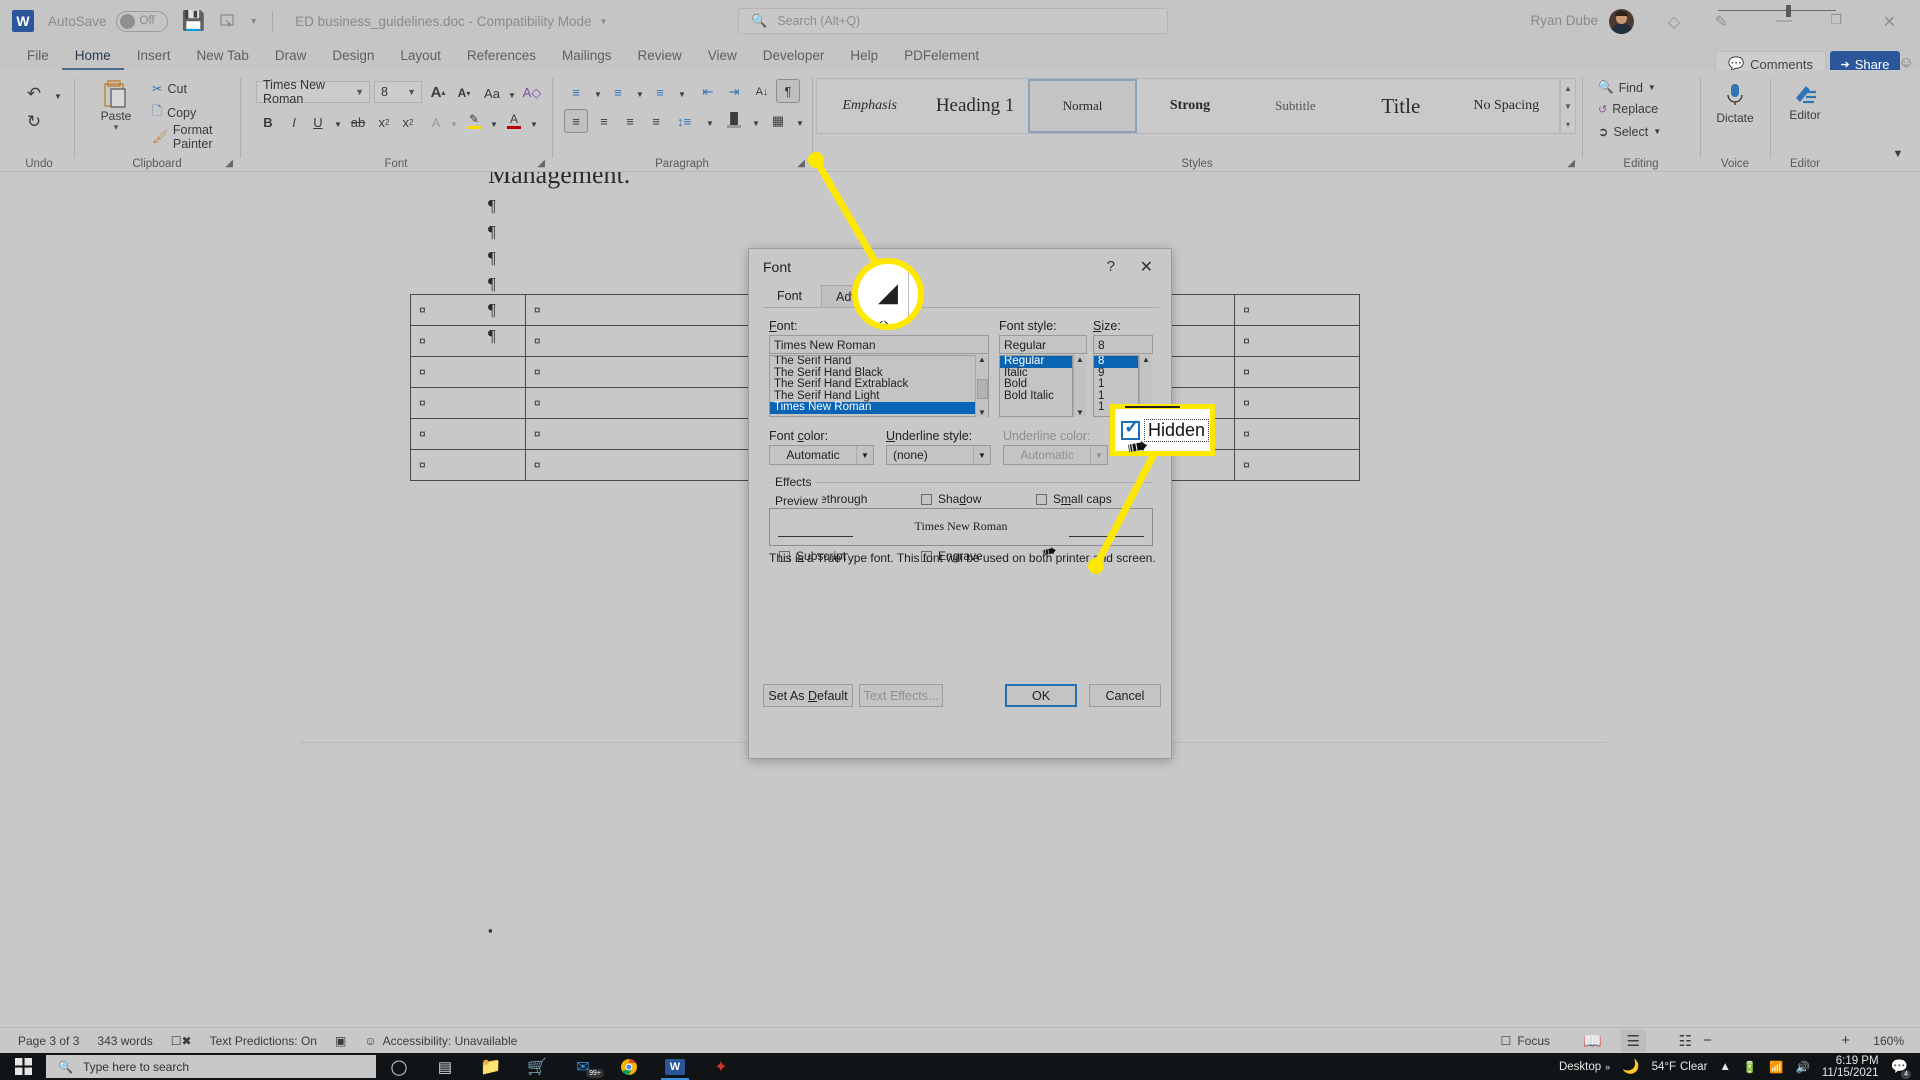  What do you see at coordinates (253, 21) in the screenshot?
I see `qat-chevron-down-icon: ▼` at bounding box center [253, 21].